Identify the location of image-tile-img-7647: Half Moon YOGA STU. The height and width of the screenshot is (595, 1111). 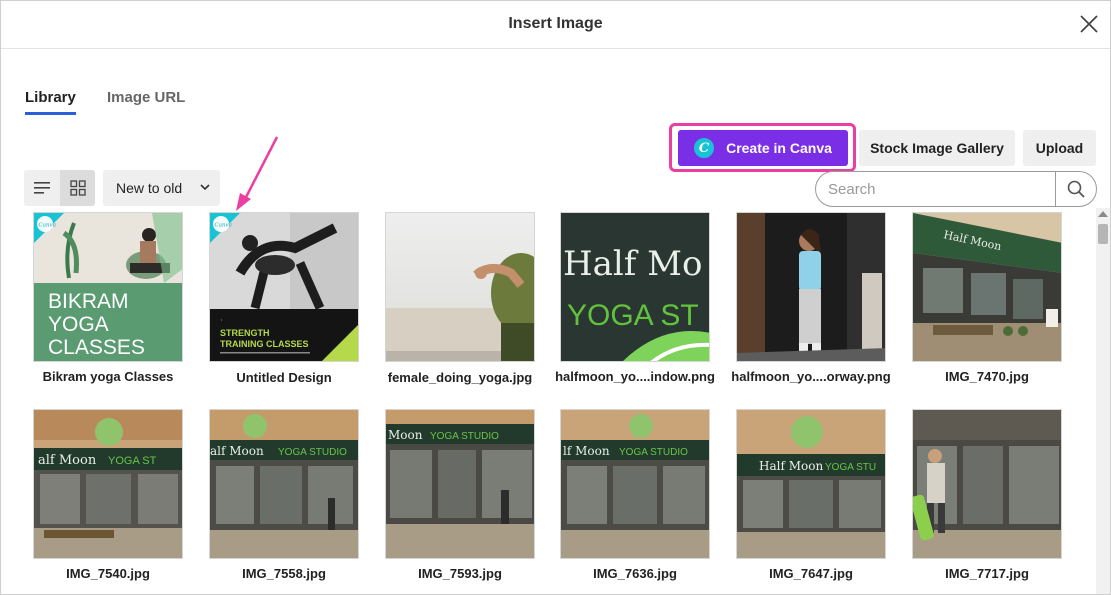
(811, 484).